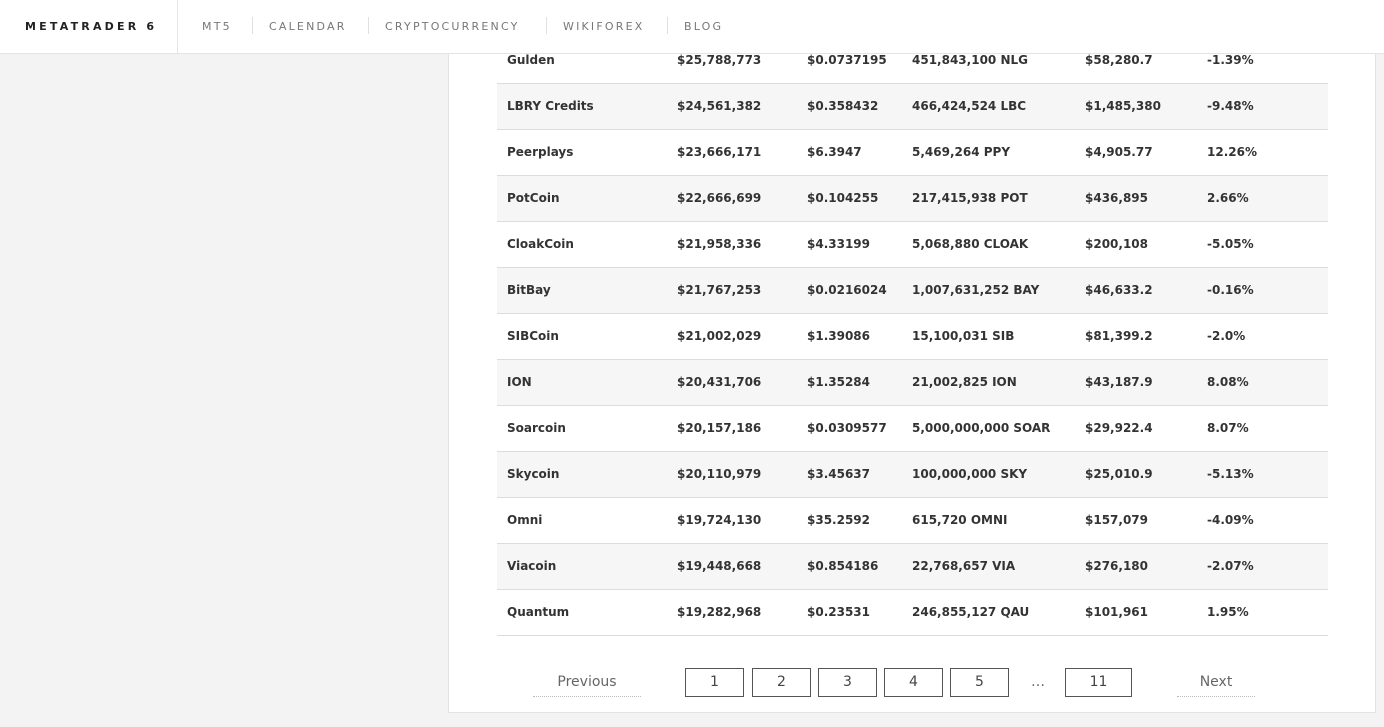 The image size is (1384, 727). Describe the element at coordinates (587, 682) in the screenshot. I see `previous-page-button: Previous` at that location.